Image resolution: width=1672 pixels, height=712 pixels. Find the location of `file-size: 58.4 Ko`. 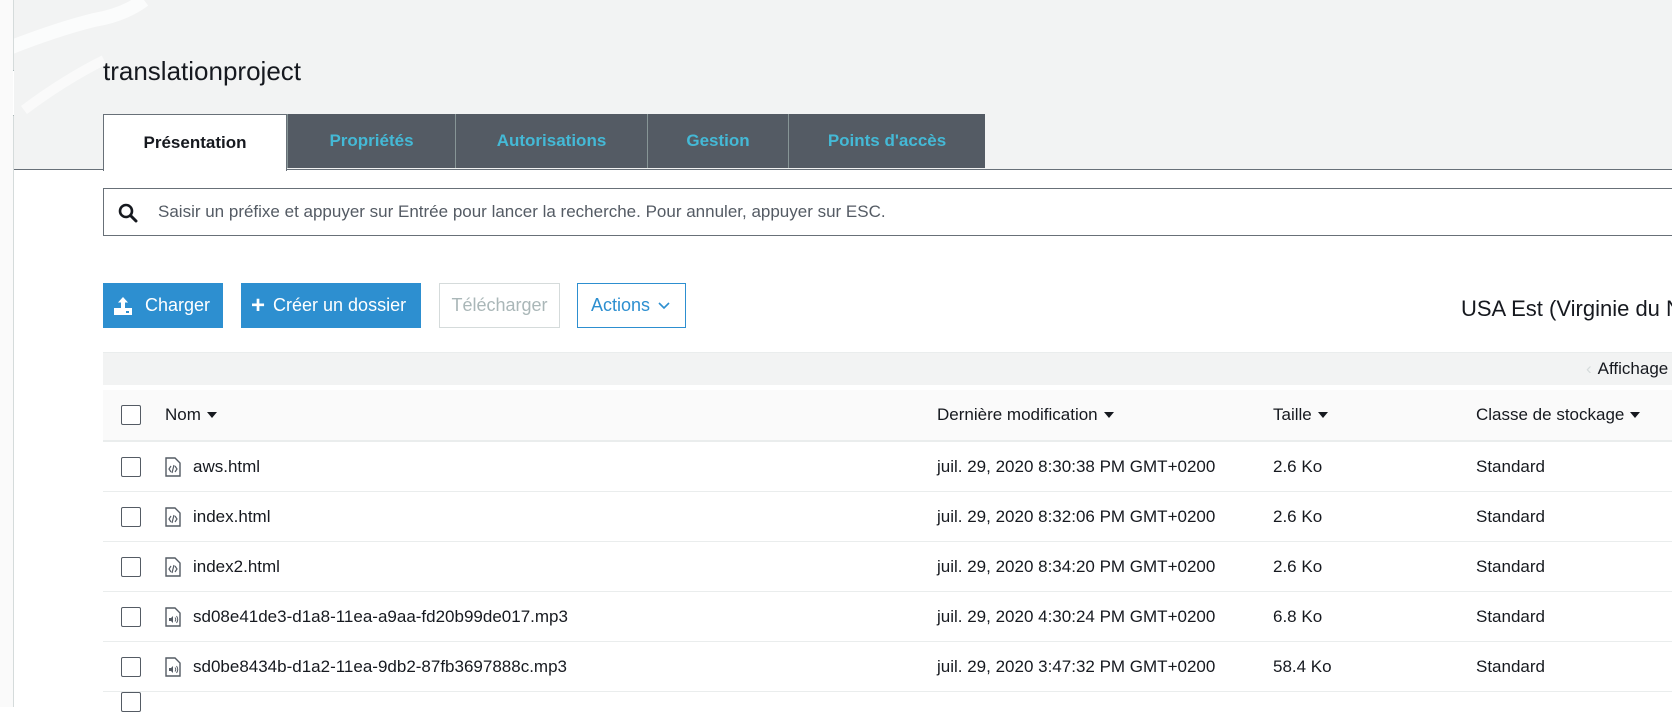

file-size: 58.4 Ko is located at coordinates (1302, 666).